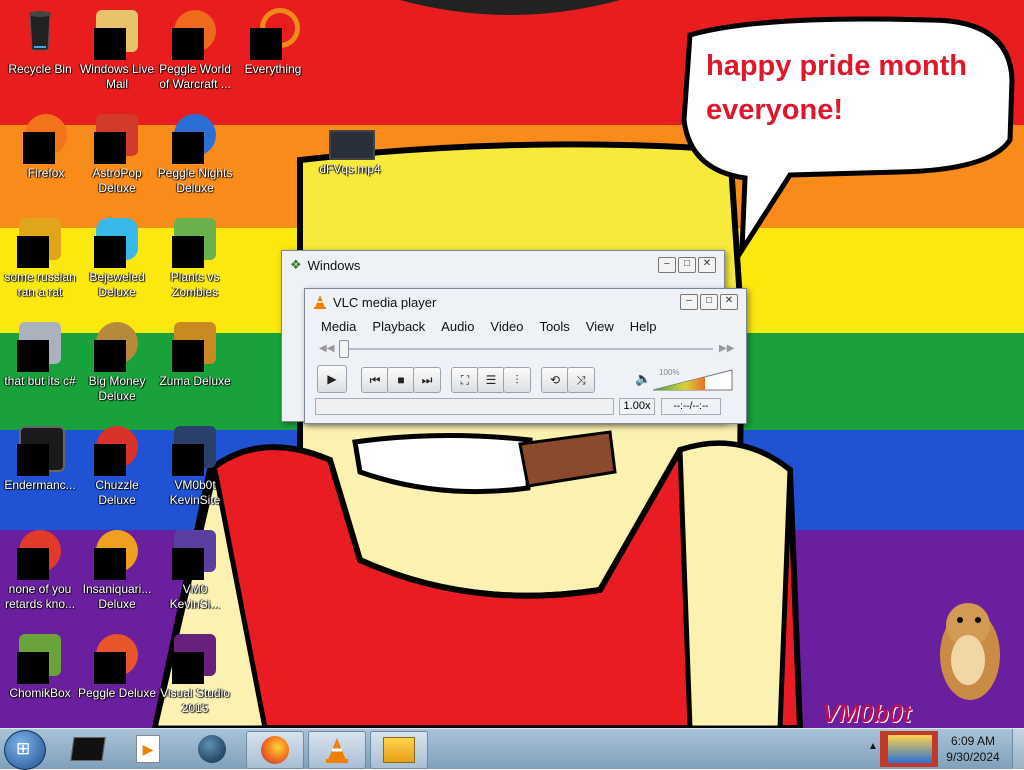 This screenshot has width=1024, height=770. Describe the element at coordinates (117, 346) in the screenshot. I see `money-bag-icon` at that location.